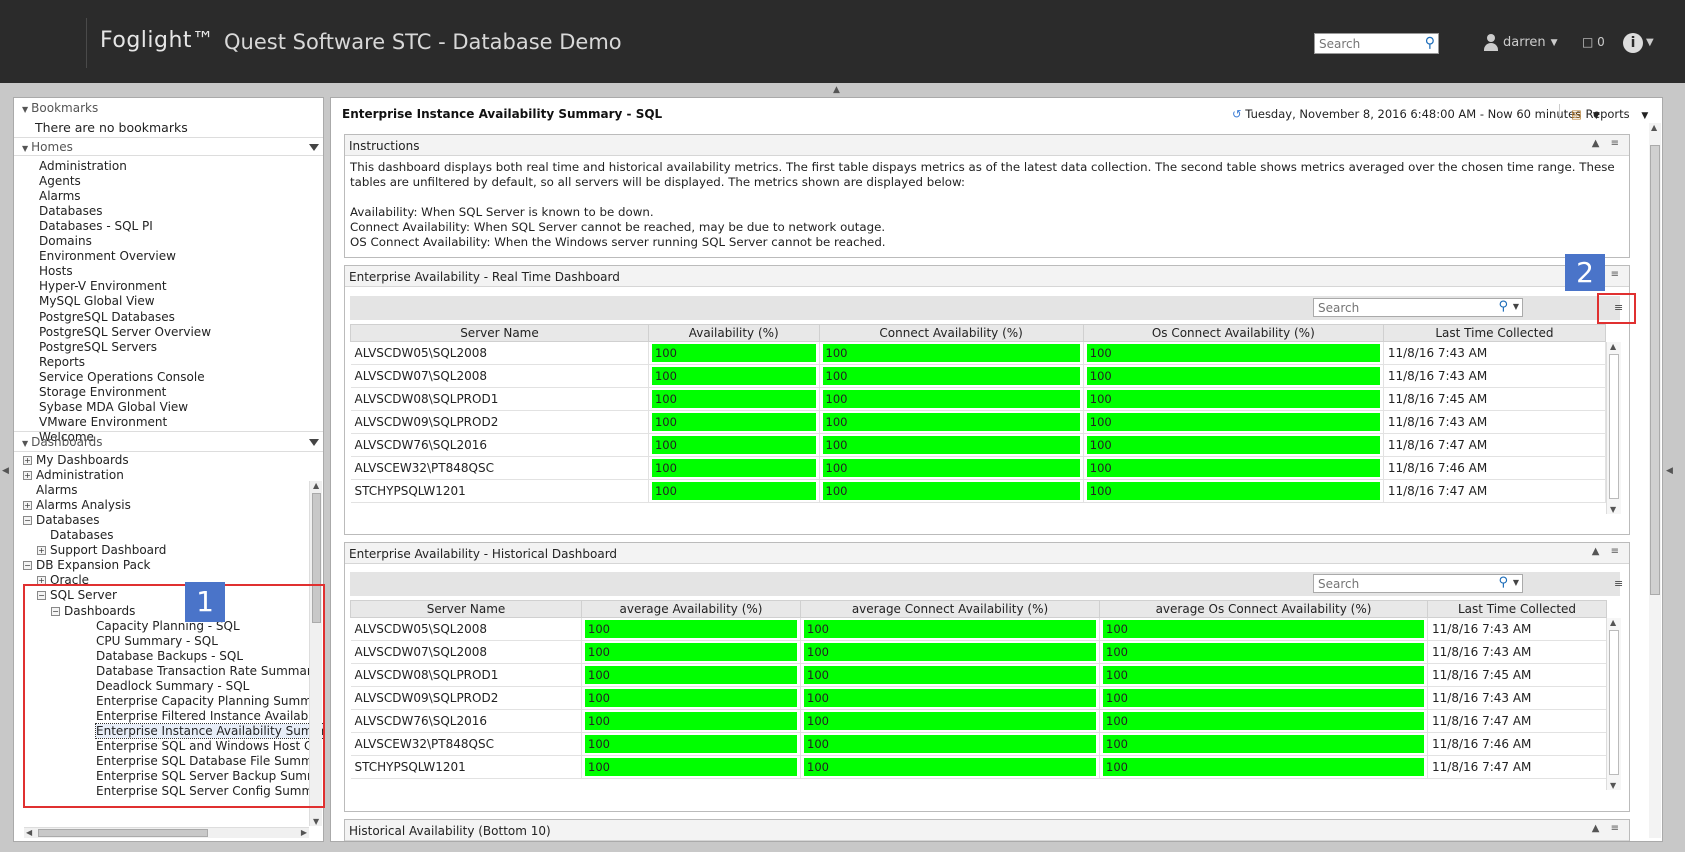  What do you see at coordinates (950, 609) in the screenshot?
I see `column-header: average Connect Availability (%)` at bounding box center [950, 609].